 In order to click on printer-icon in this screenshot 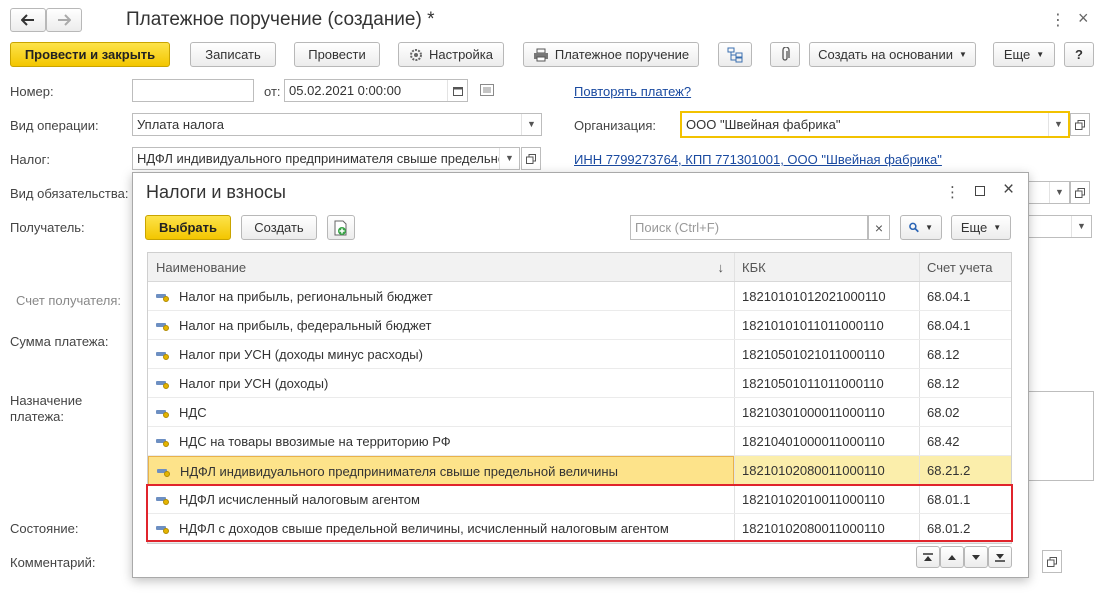, I will do `click(540, 54)`.